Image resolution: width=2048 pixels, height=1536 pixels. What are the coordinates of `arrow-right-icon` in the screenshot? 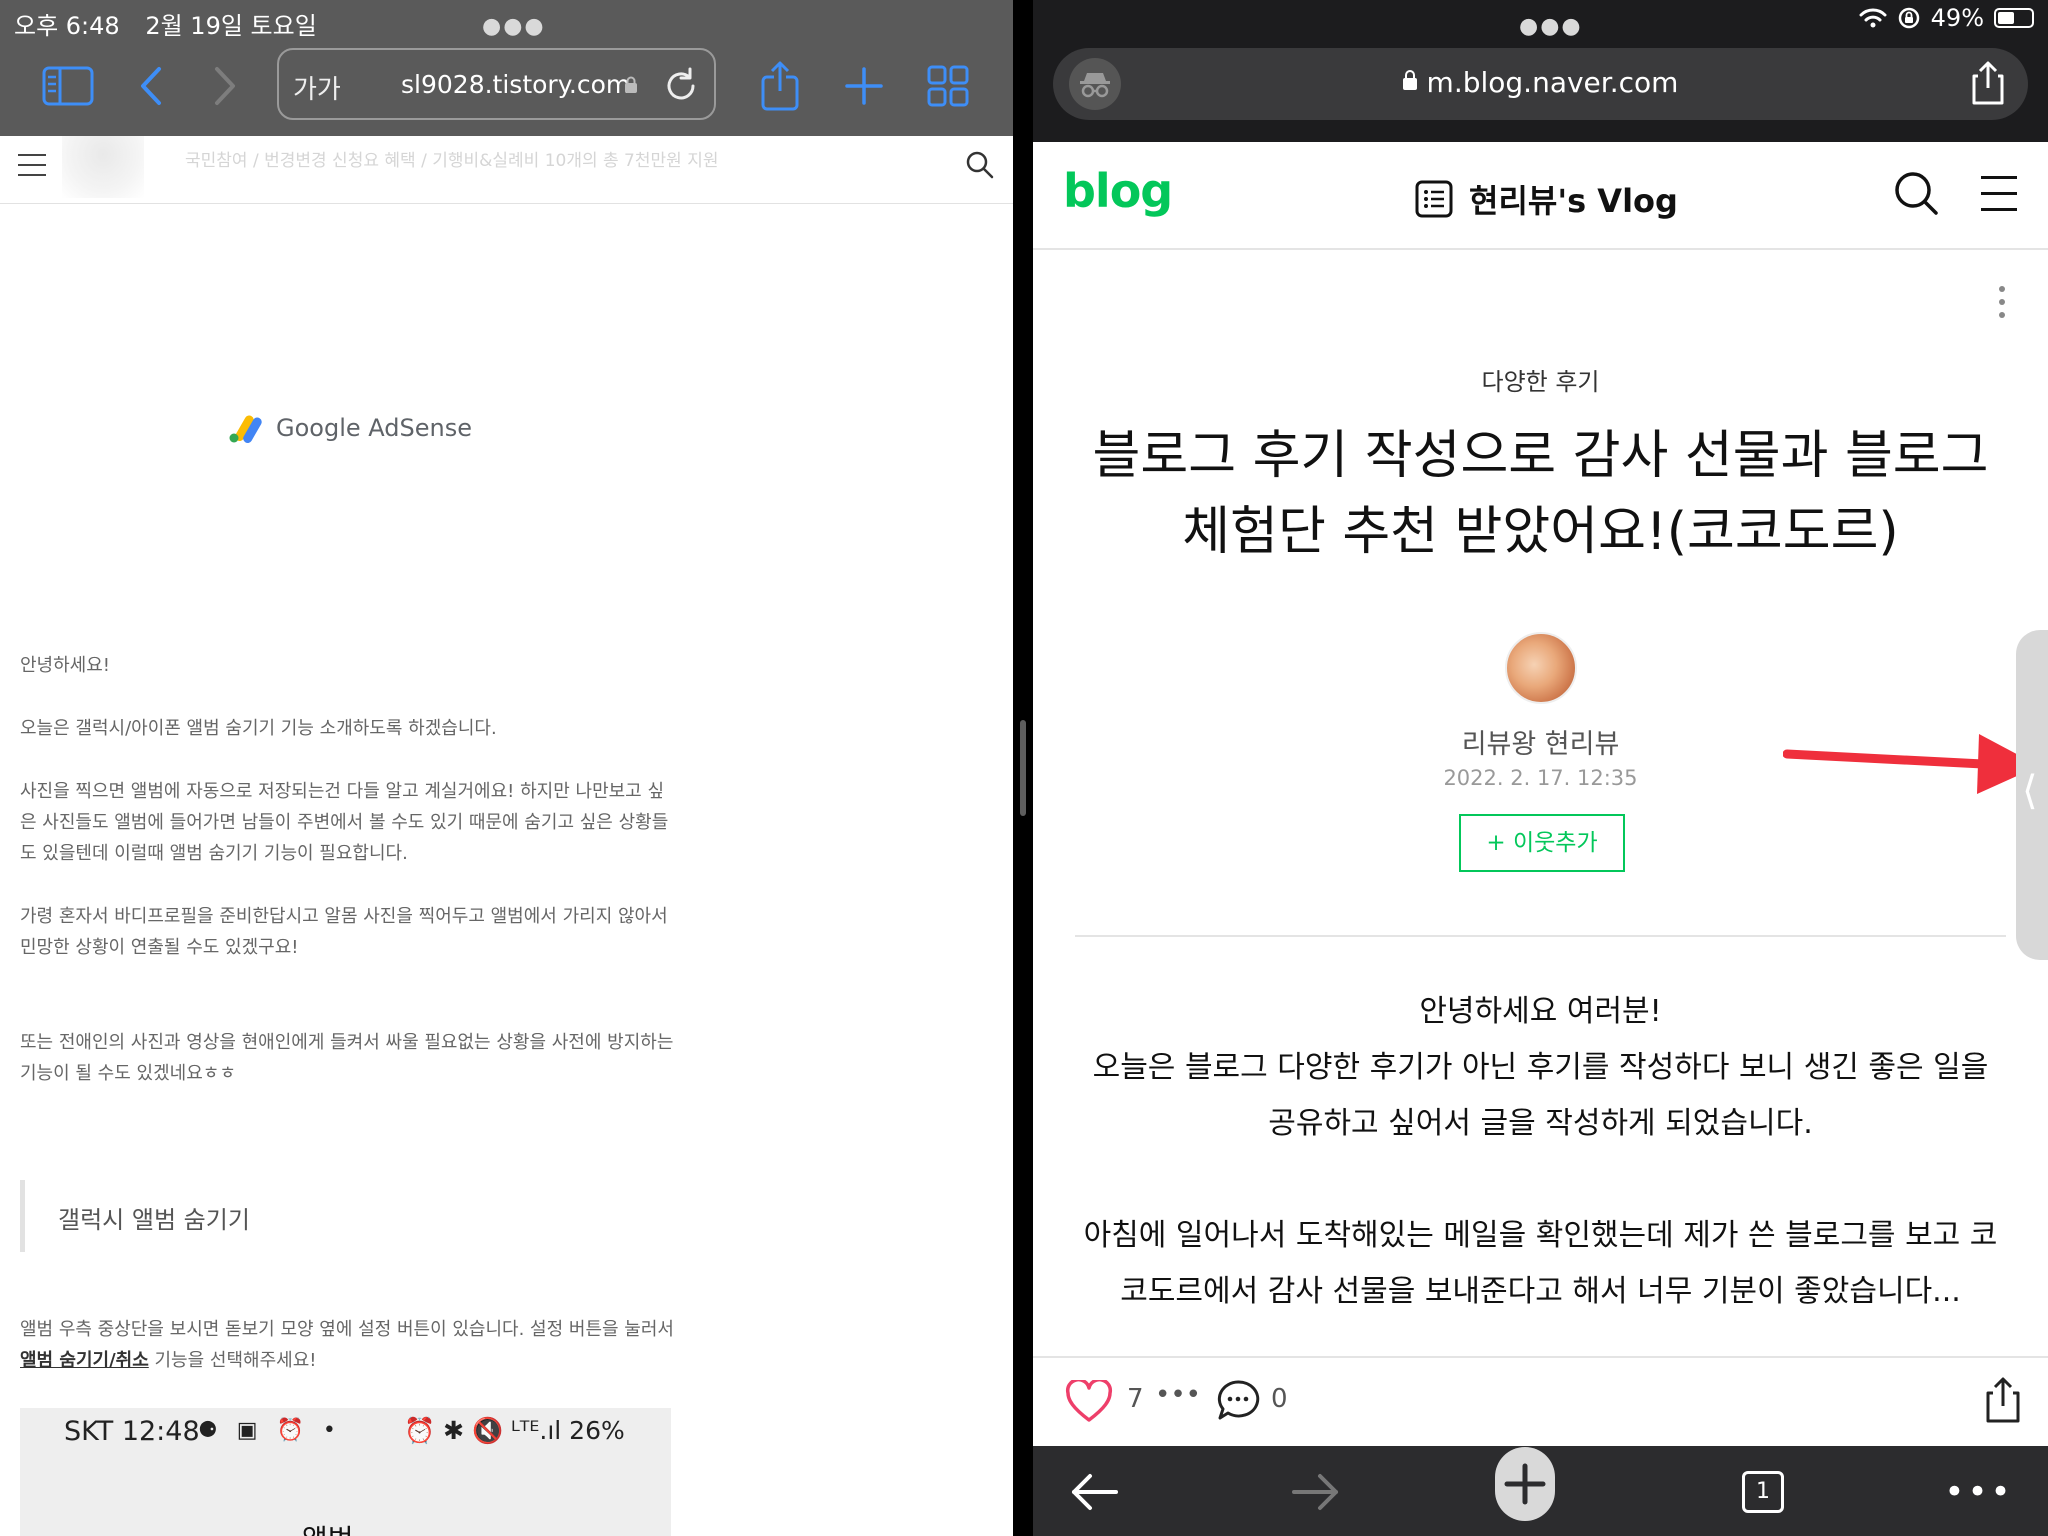 It's located at (1315, 1492).